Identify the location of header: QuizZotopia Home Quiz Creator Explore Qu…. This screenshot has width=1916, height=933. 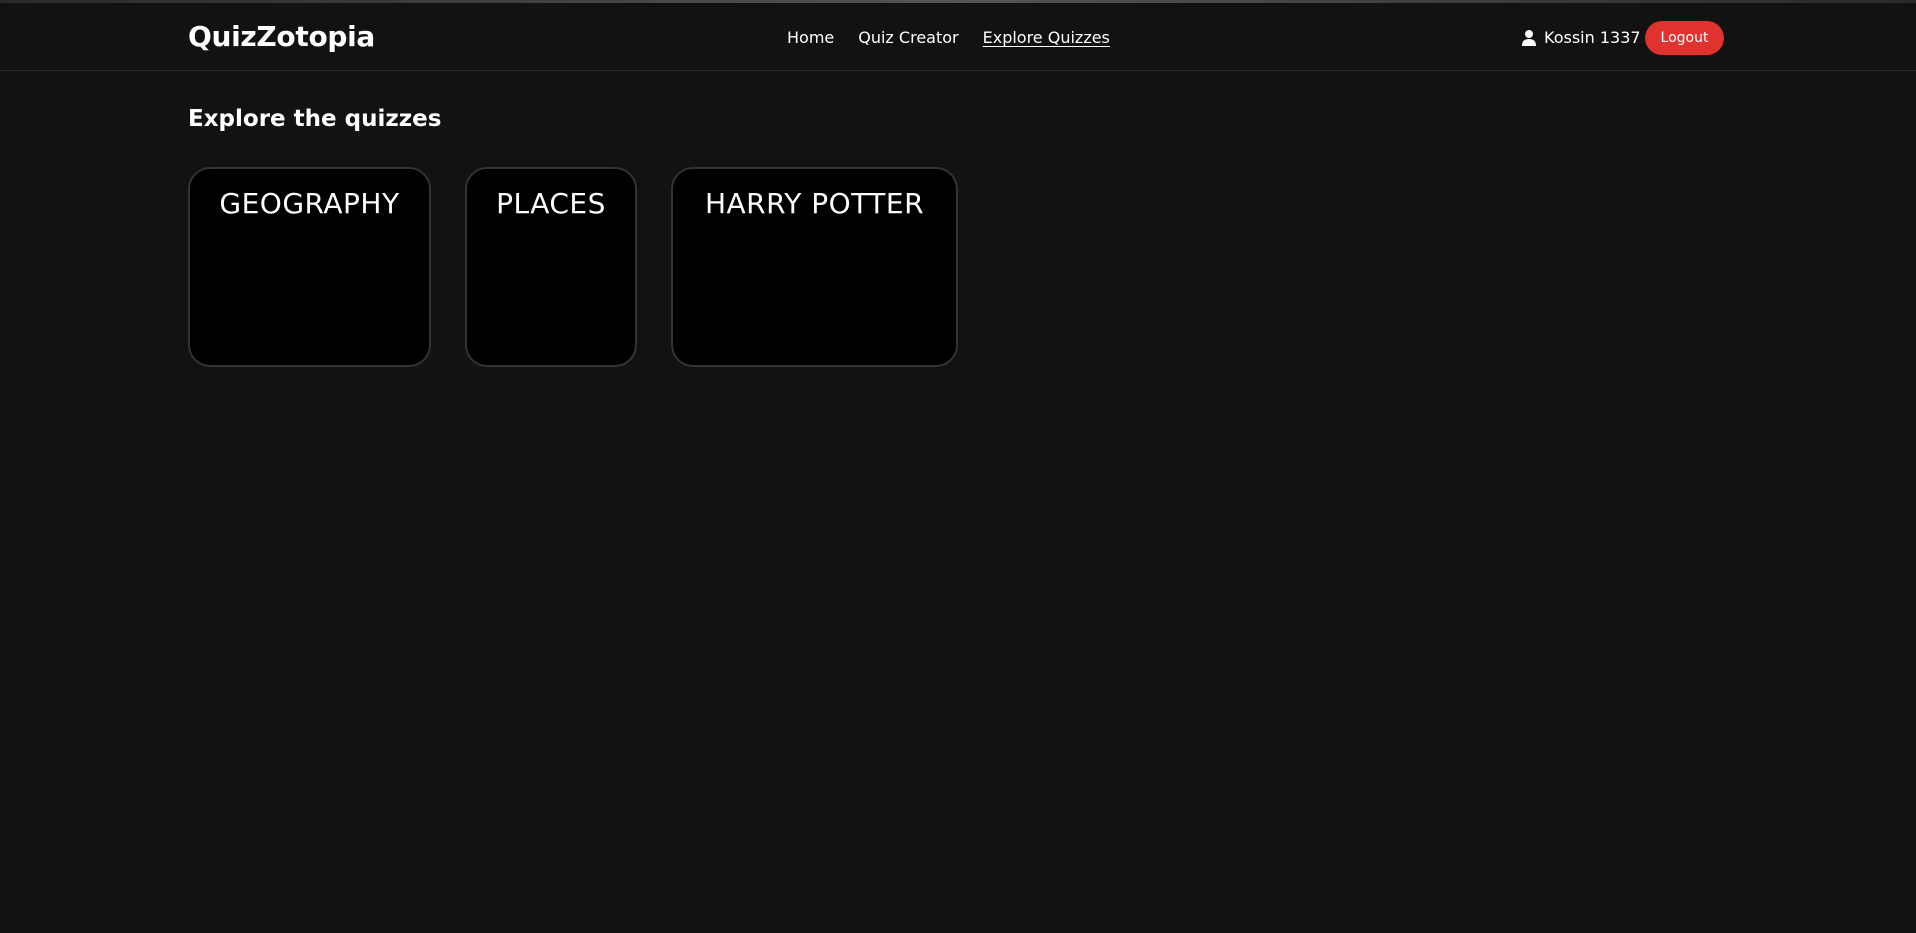
(958, 37).